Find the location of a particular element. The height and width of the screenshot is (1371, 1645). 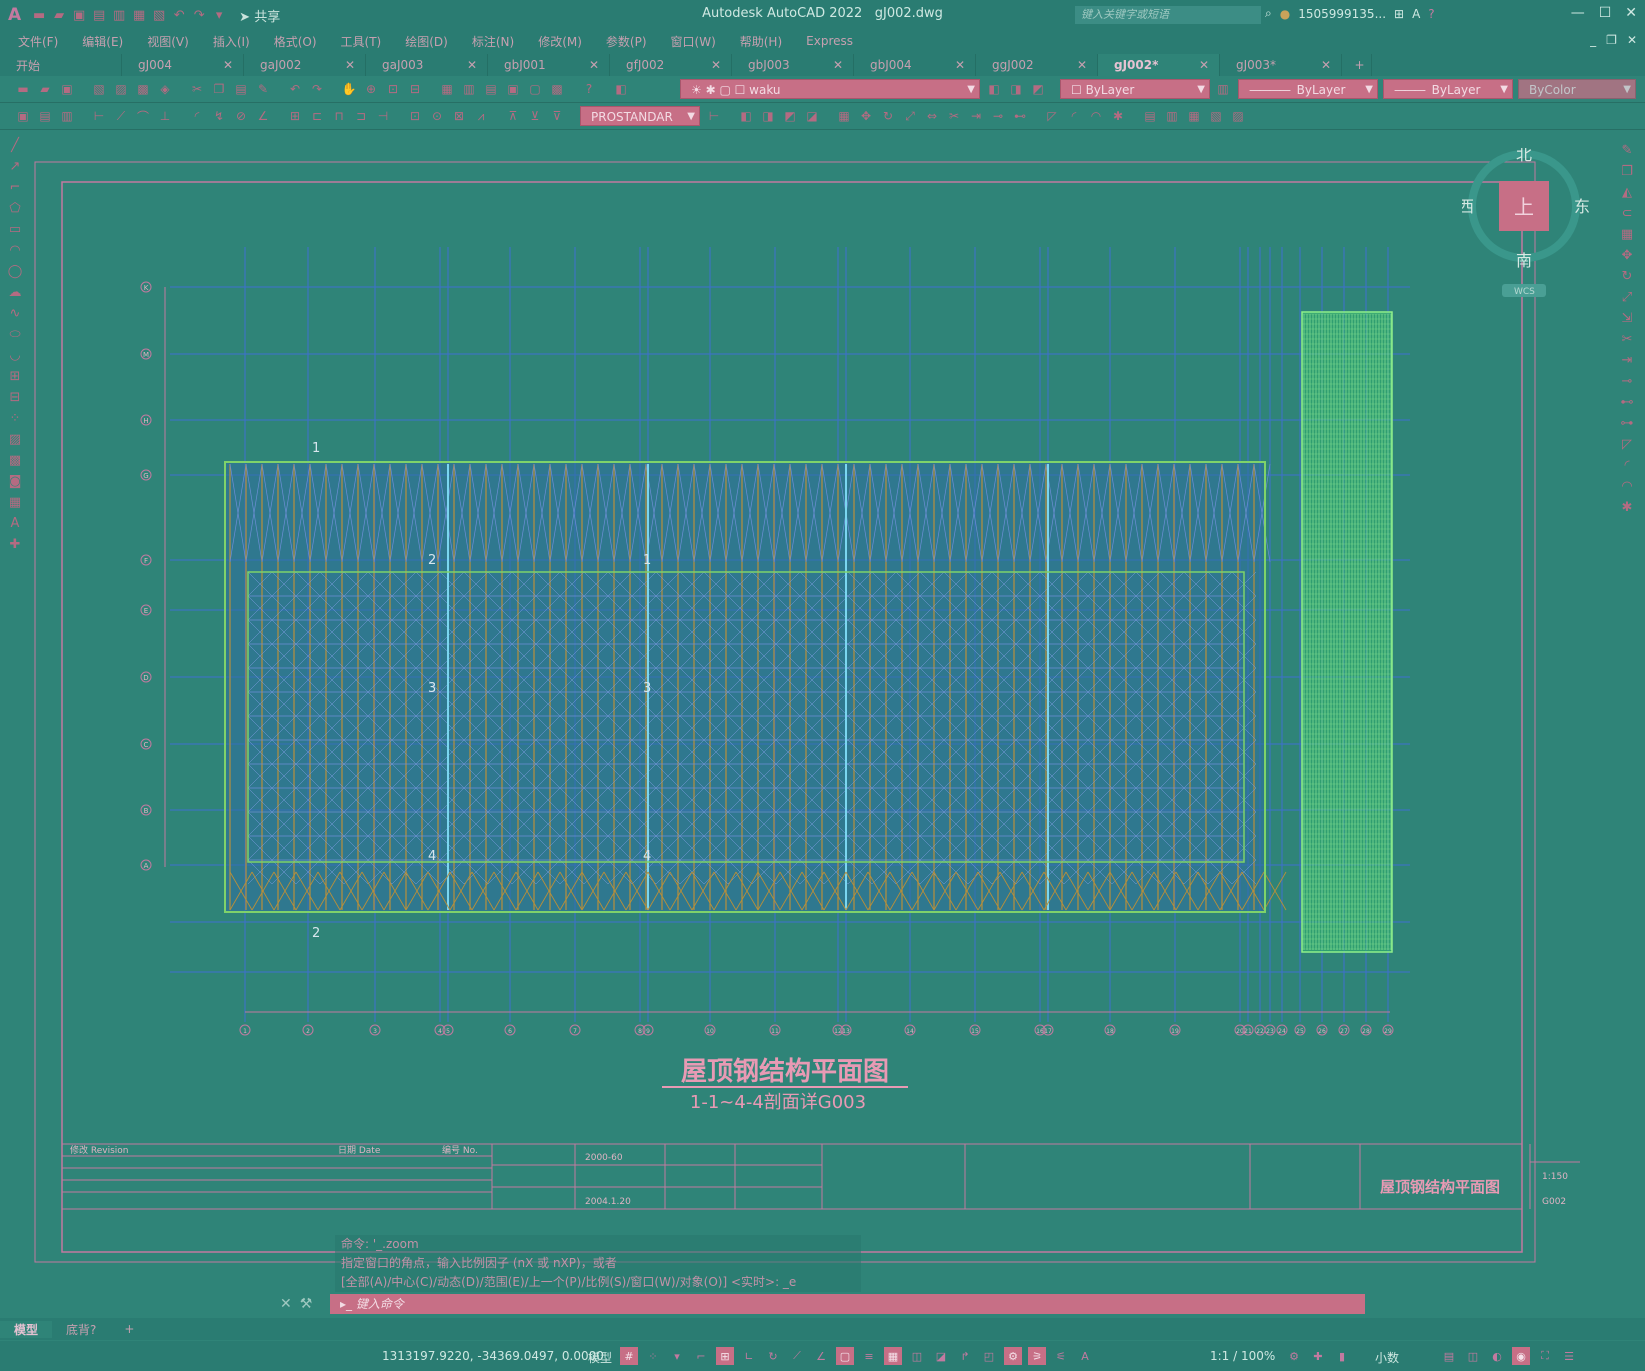

ellipse-arc-icon: ◡ is located at coordinates (15, 355).